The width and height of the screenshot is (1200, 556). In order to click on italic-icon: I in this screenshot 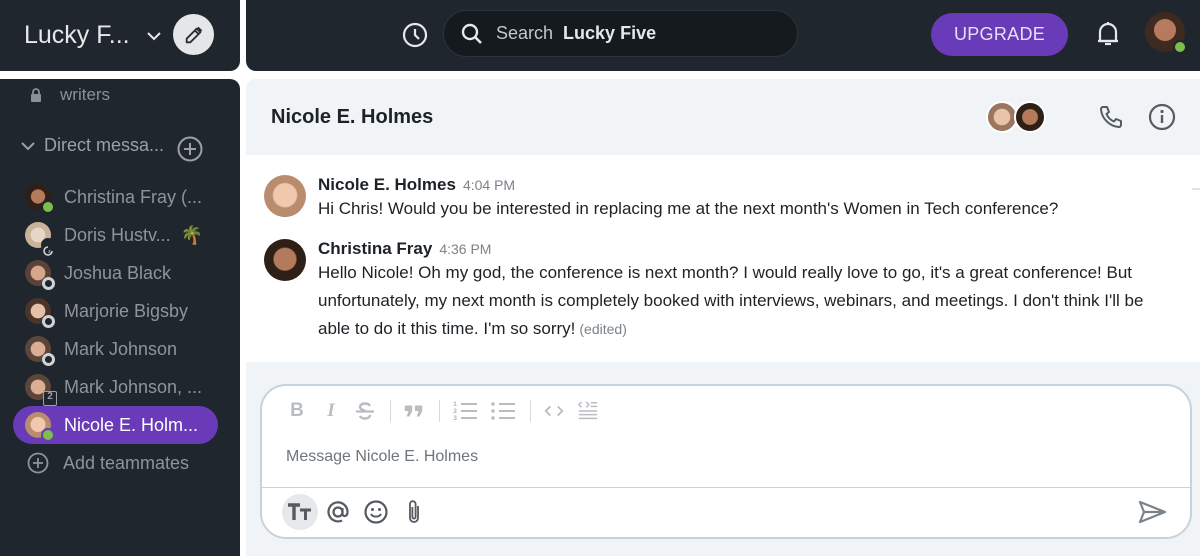, I will do `click(331, 410)`.